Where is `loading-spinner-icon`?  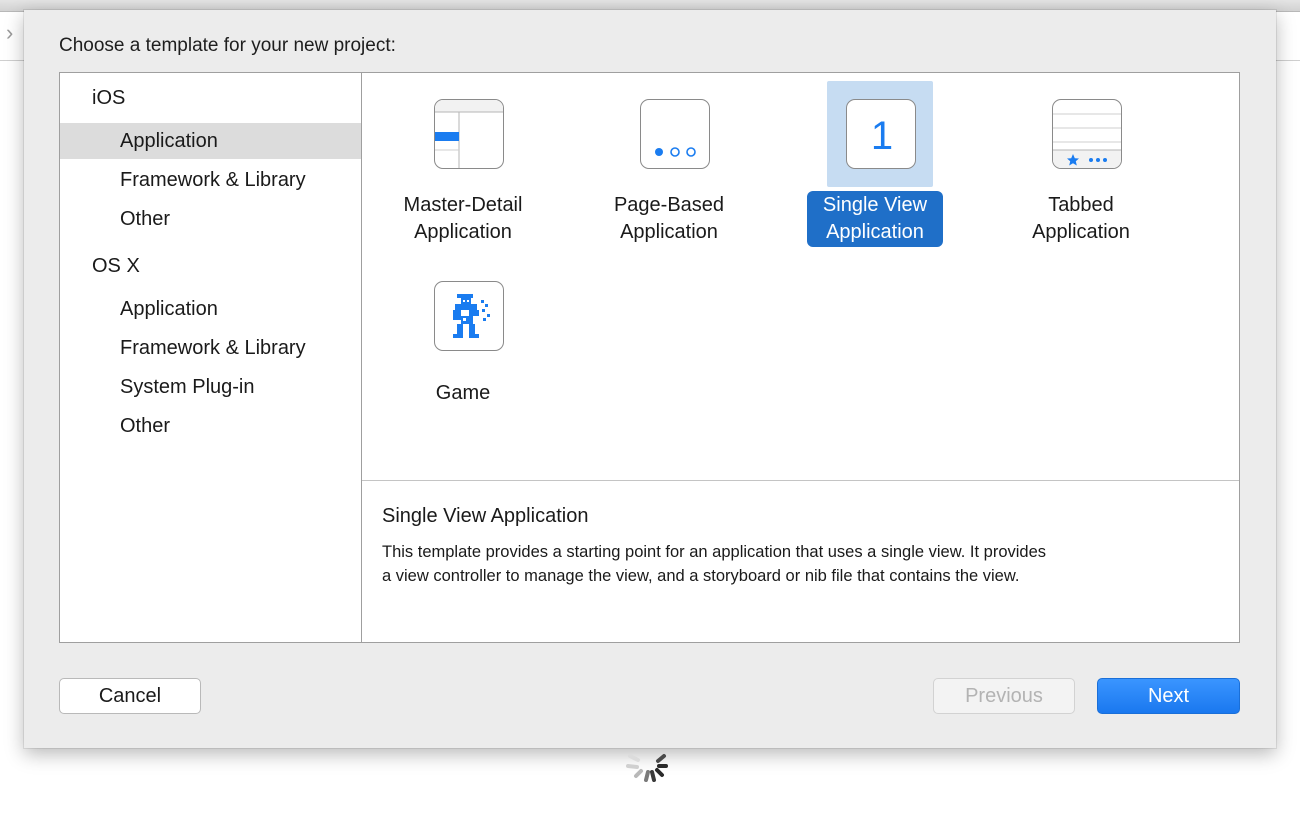
loading-spinner-icon is located at coordinates (647, 768).